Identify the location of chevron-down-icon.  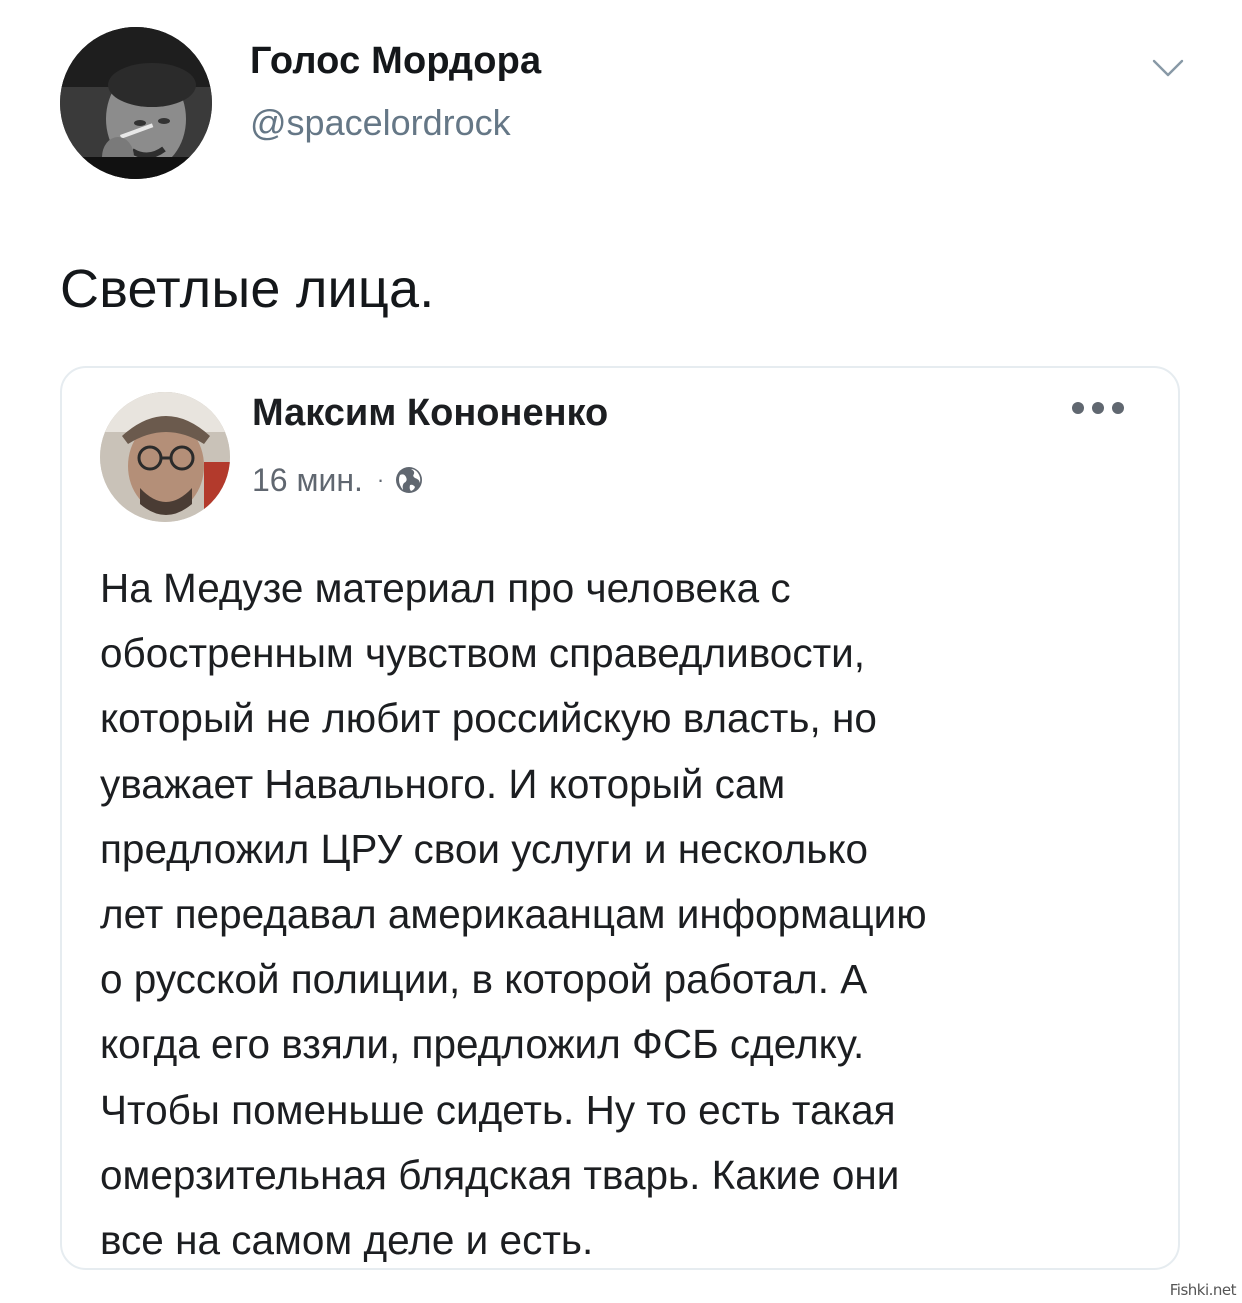
(1168, 68).